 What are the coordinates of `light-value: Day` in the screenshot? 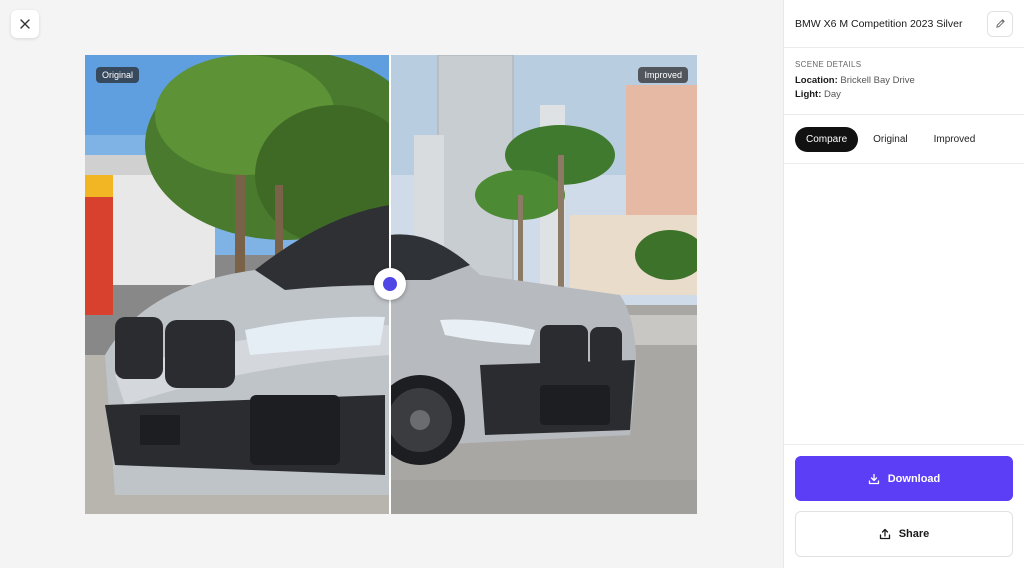 It's located at (832, 94).